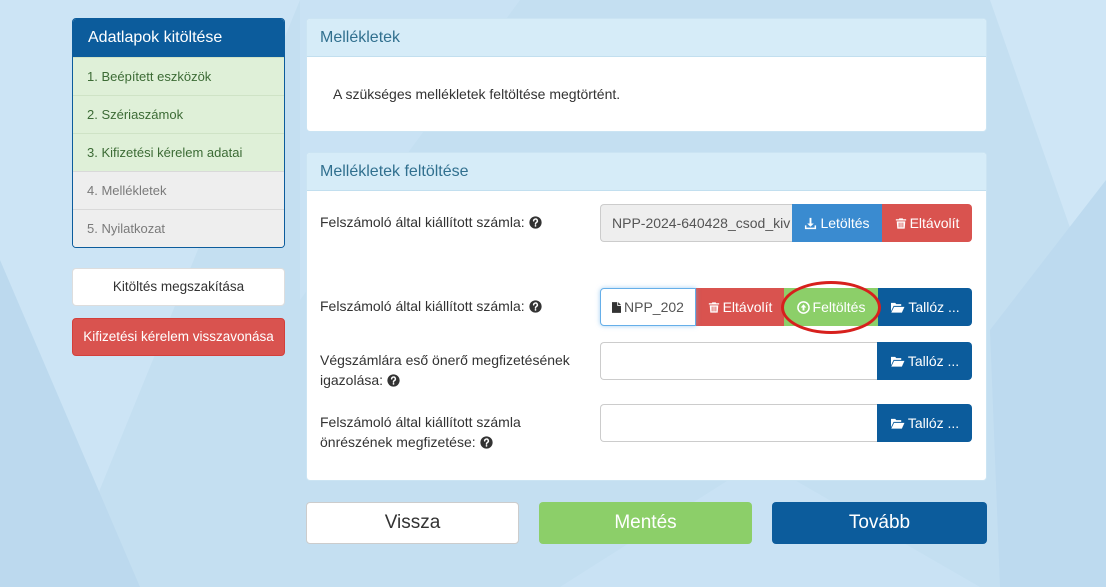  What do you see at coordinates (646, 172) in the screenshot?
I see `panel-title: Mellékletek feltöltése` at bounding box center [646, 172].